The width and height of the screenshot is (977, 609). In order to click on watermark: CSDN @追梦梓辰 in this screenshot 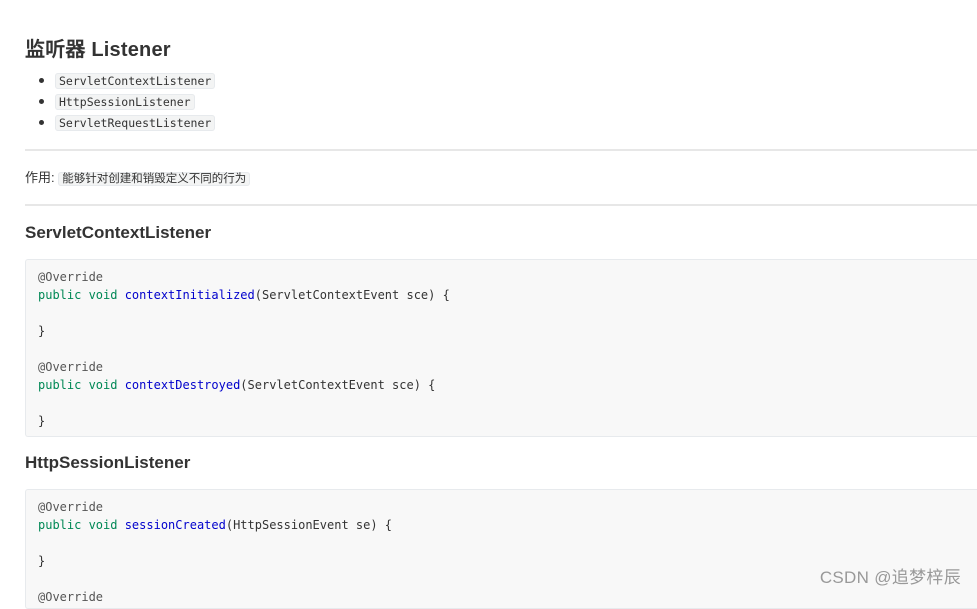, I will do `click(890, 577)`.